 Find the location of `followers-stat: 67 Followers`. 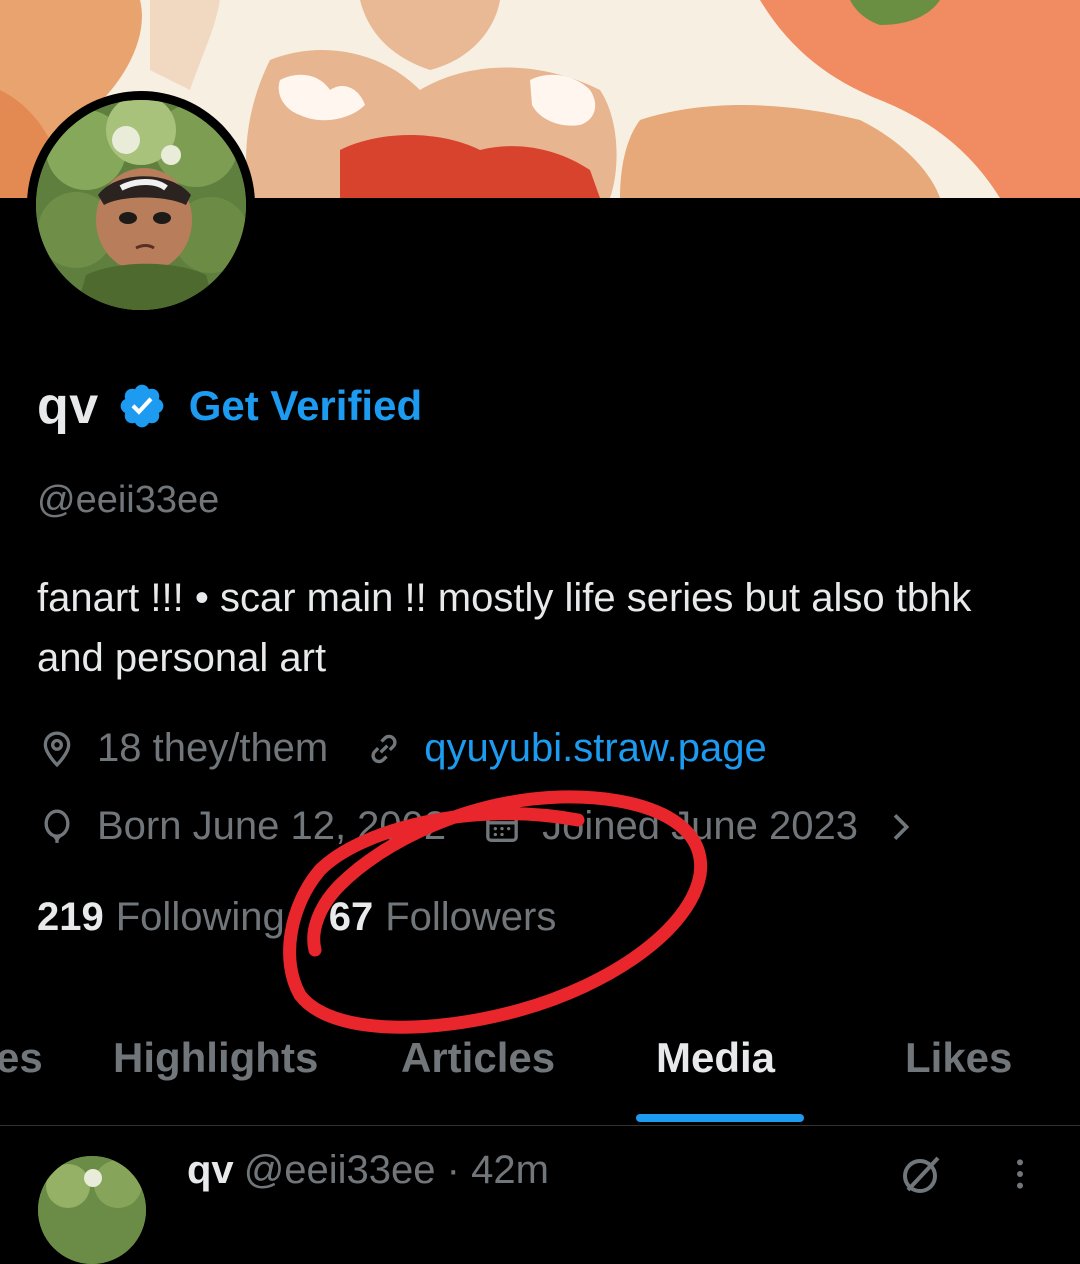

followers-stat: 67 Followers is located at coordinates (443, 917).